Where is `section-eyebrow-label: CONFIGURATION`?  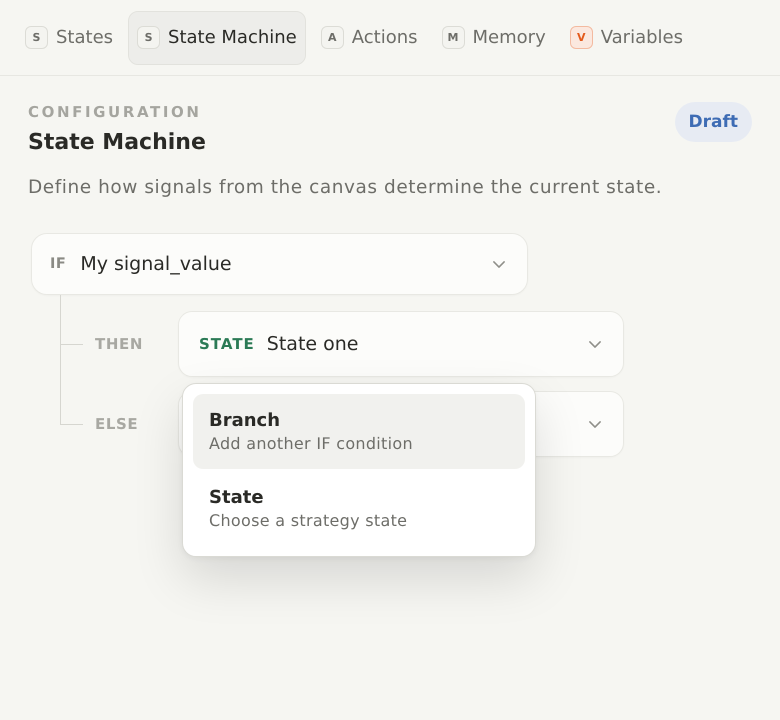
section-eyebrow-label: CONFIGURATION is located at coordinates (115, 112).